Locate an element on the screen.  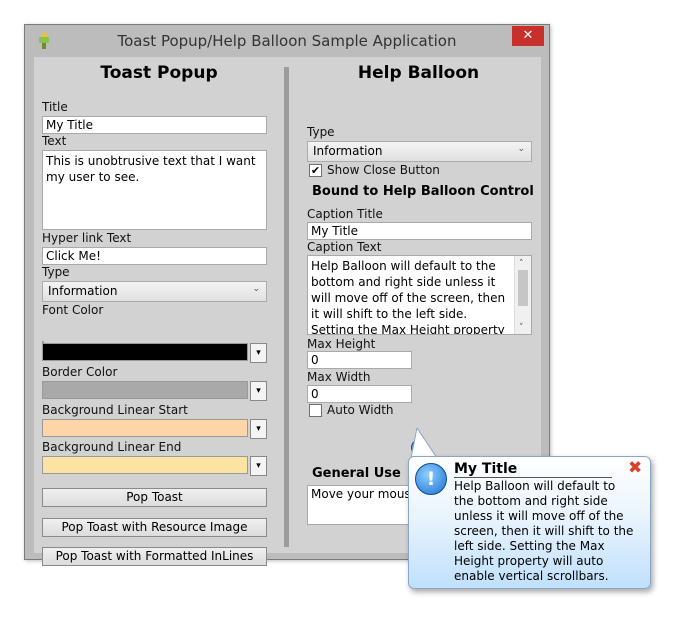
max-height-label: Max Height is located at coordinates (341, 344).